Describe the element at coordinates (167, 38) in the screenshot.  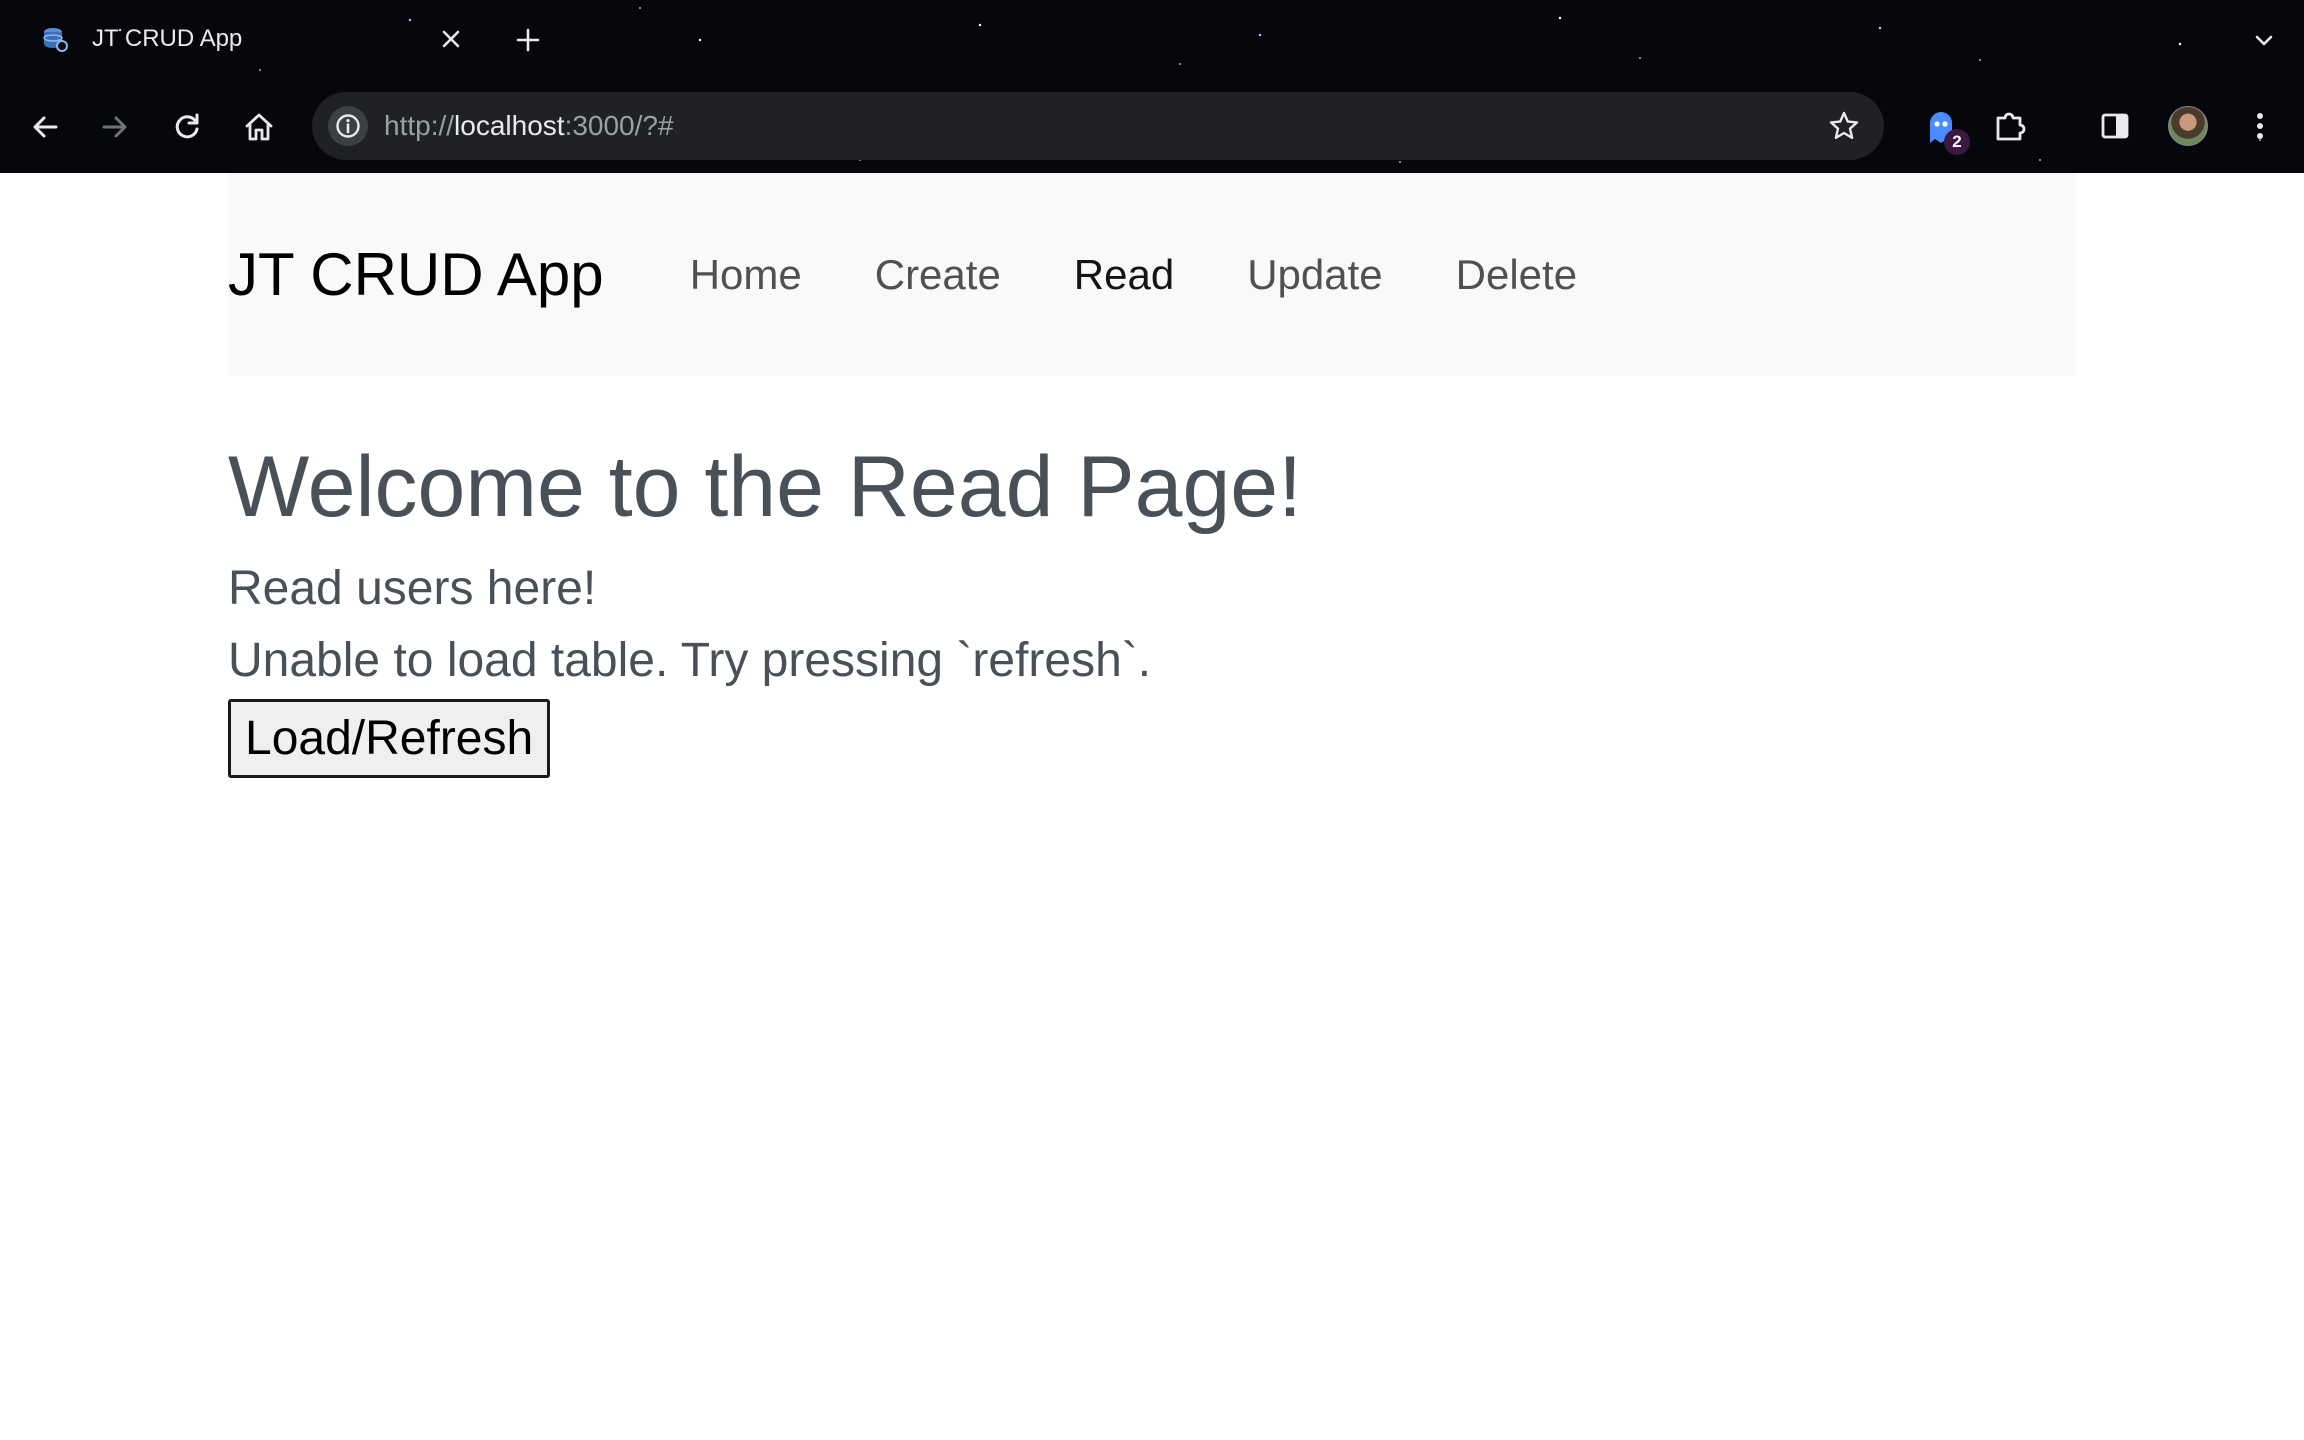
I see `tab-title: JT CRUD App` at that location.